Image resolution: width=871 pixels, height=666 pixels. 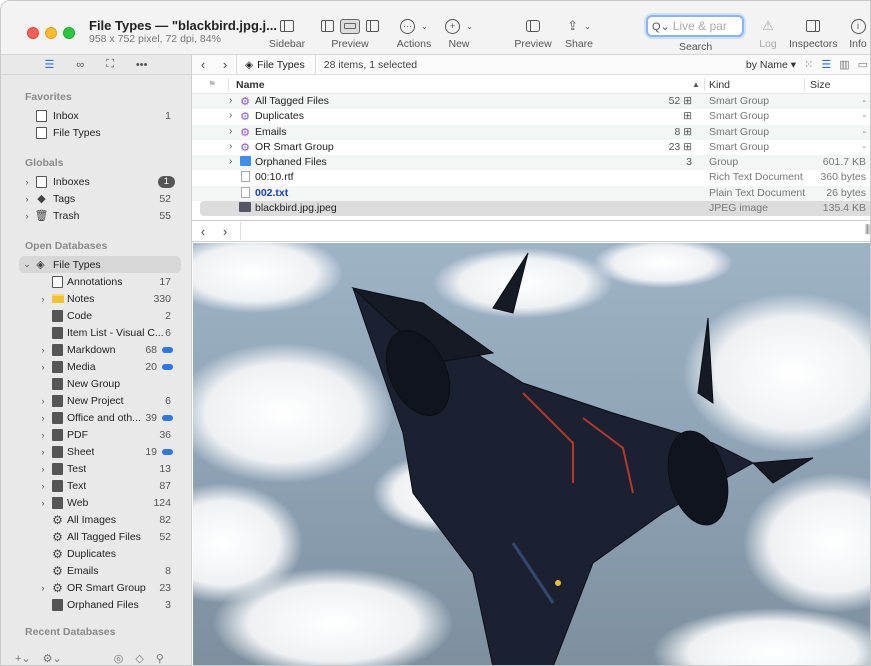 What do you see at coordinates (139, 658) in the screenshot?
I see `tag-icon: ◇` at bounding box center [139, 658].